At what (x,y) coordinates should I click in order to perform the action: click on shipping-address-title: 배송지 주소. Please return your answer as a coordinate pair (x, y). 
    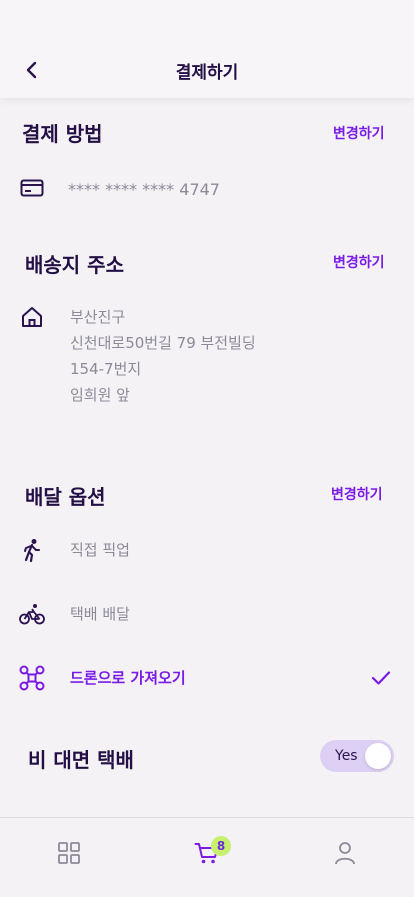
    Looking at the image, I should click on (74, 265).